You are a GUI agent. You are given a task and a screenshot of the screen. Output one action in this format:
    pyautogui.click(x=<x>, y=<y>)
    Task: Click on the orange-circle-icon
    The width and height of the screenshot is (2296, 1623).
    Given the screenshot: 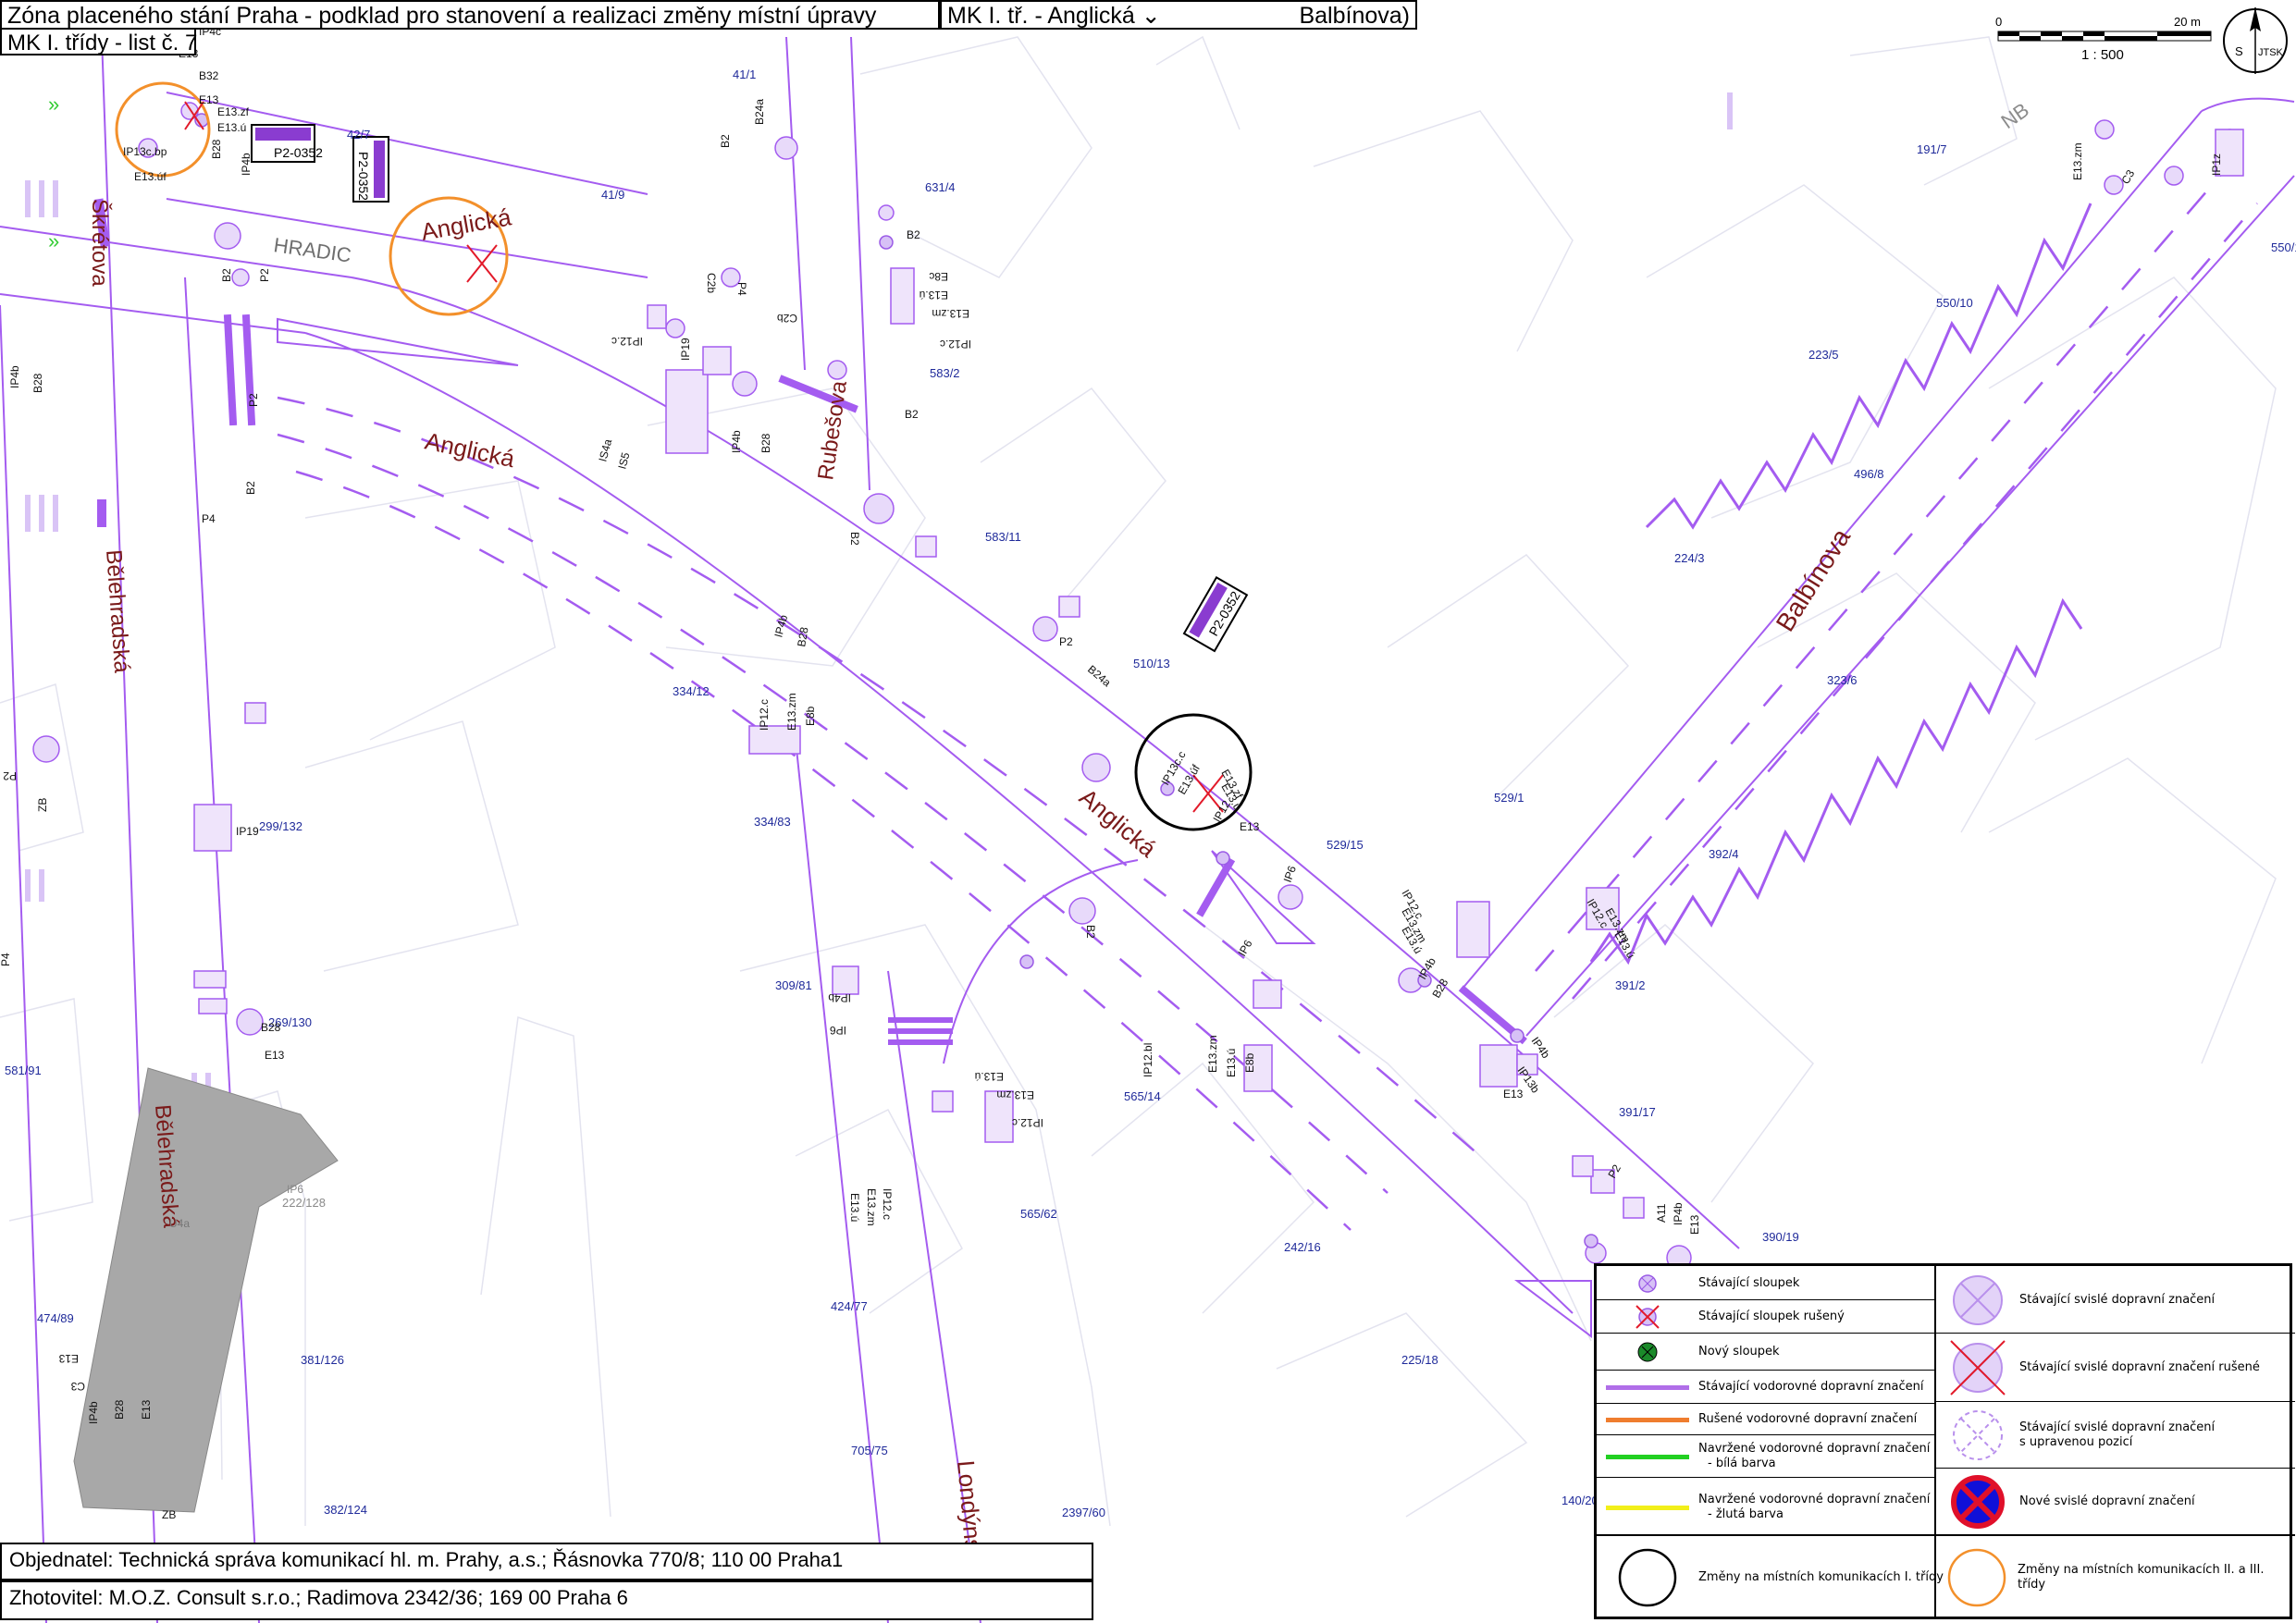 What is the action you would take?
    pyautogui.click(x=1976, y=1577)
    